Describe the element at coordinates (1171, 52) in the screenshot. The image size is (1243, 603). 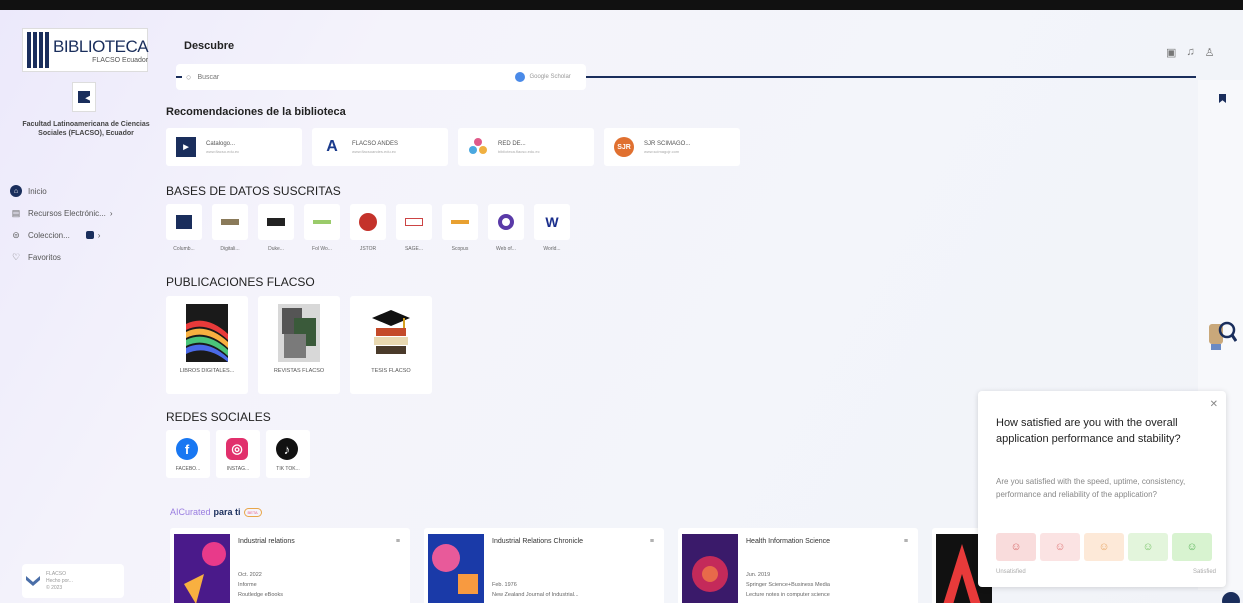
I see `notes-icon: ▣` at that location.